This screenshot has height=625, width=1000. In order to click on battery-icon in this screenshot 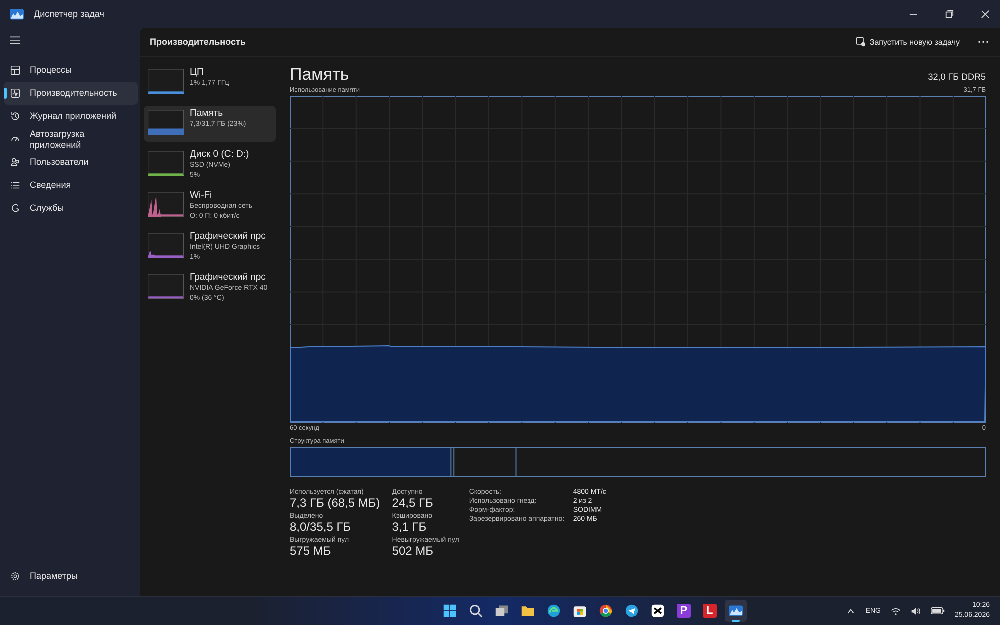, I will do `click(937, 611)`.